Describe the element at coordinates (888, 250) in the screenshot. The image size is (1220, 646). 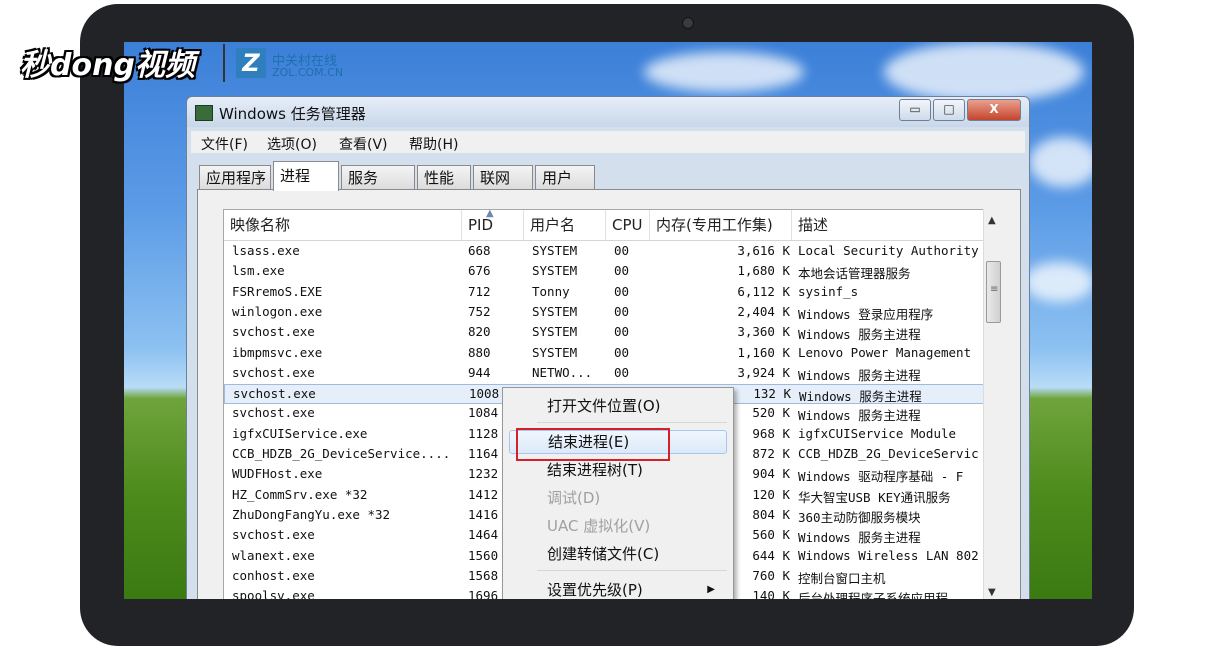
I see `process-description: Local Security Authority` at that location.